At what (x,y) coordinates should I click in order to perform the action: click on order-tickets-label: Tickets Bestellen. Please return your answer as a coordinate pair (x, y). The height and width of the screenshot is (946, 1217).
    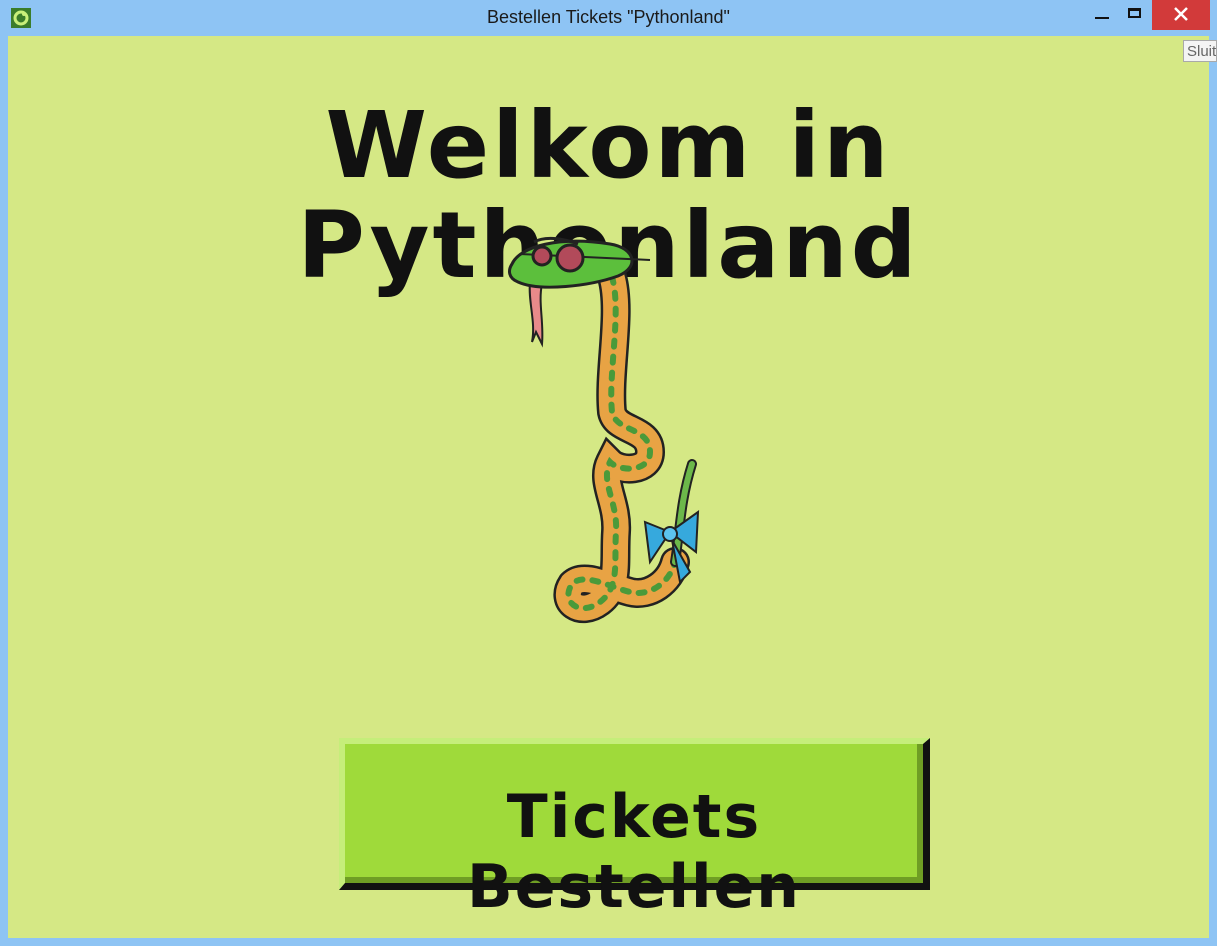
    Looking at the image, I should click on (634, 852).